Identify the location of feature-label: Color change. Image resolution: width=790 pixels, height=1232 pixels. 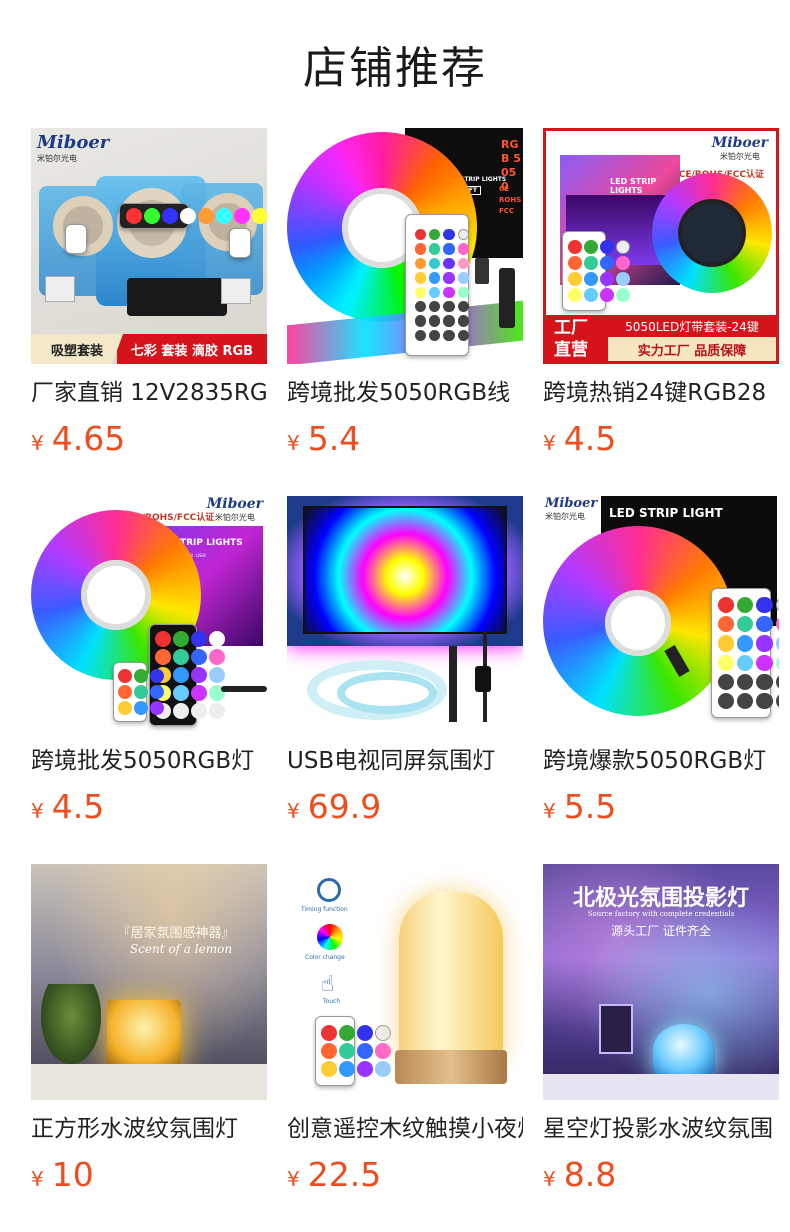
(325, 957).